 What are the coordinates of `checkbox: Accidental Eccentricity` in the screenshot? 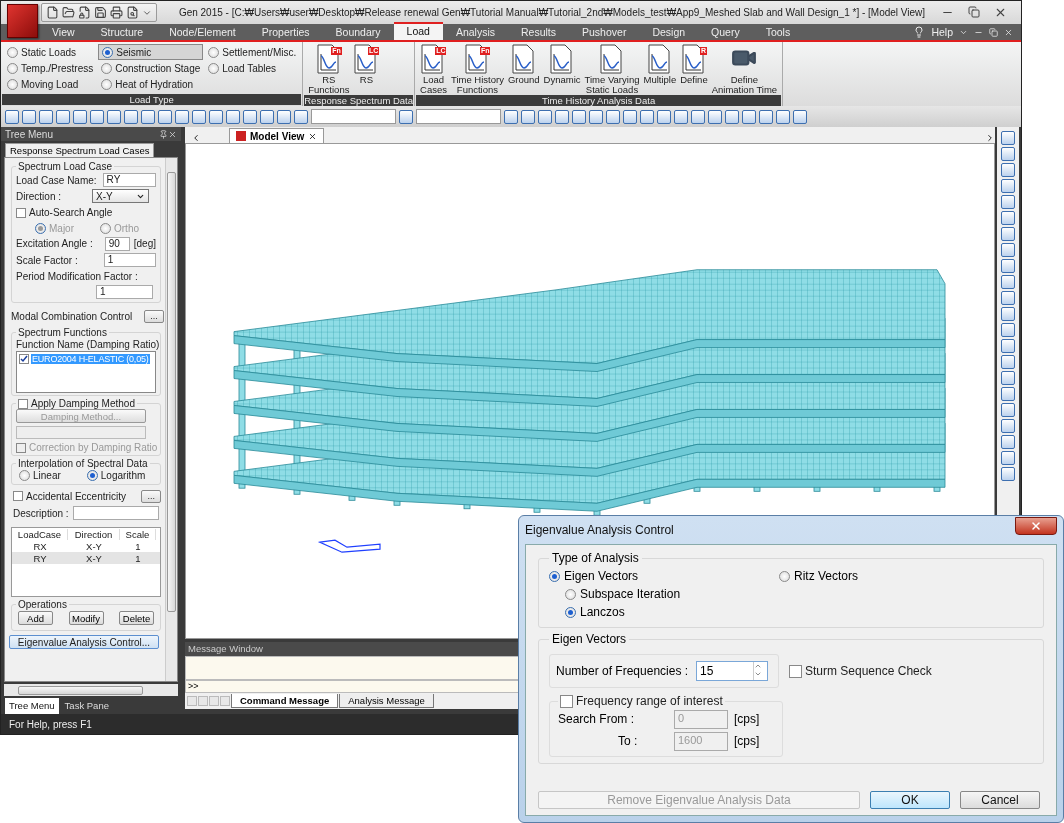 It's located at (70, 496).